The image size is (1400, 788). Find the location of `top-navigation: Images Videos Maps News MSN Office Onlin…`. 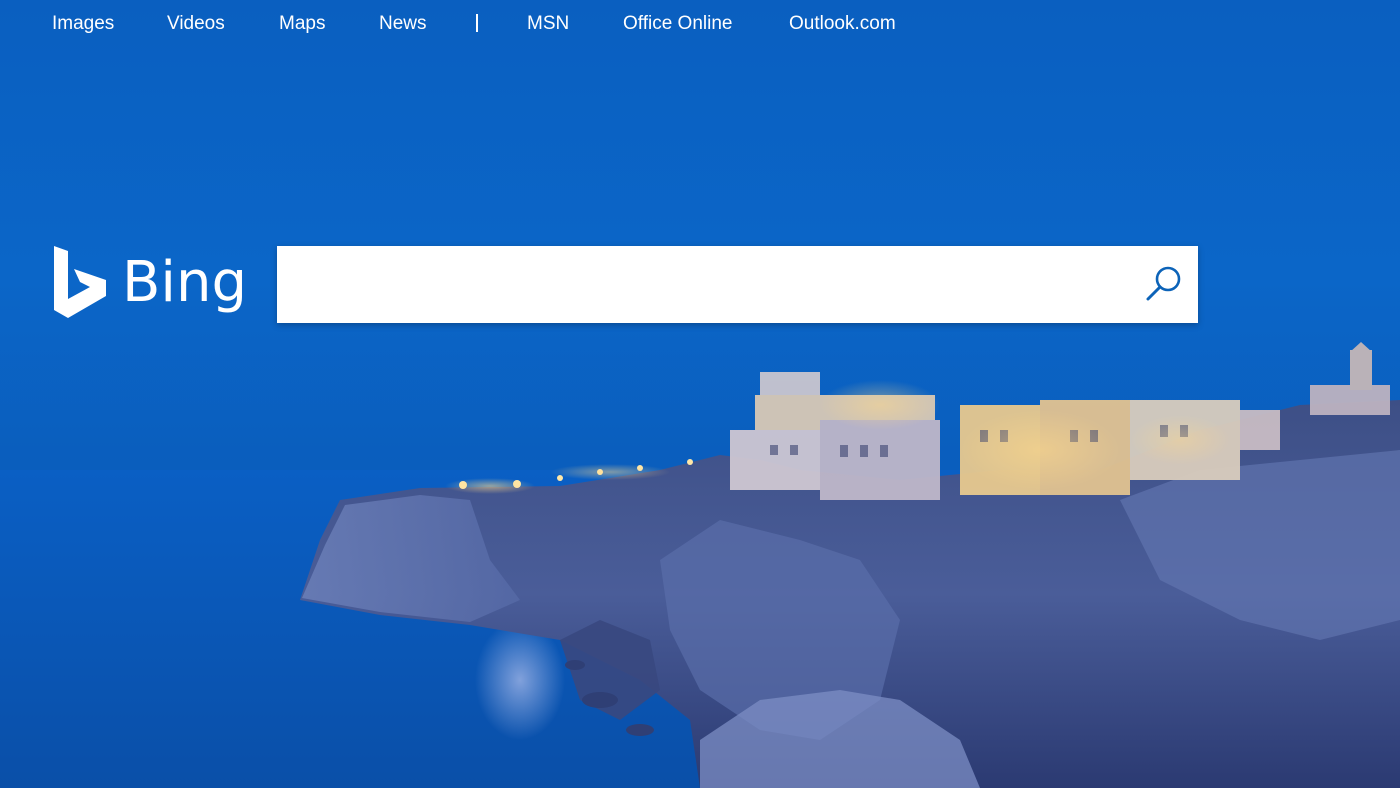

top-navigation: Images Videos Maps News MSN Office Onlin… is located at coordinates (700, 24).